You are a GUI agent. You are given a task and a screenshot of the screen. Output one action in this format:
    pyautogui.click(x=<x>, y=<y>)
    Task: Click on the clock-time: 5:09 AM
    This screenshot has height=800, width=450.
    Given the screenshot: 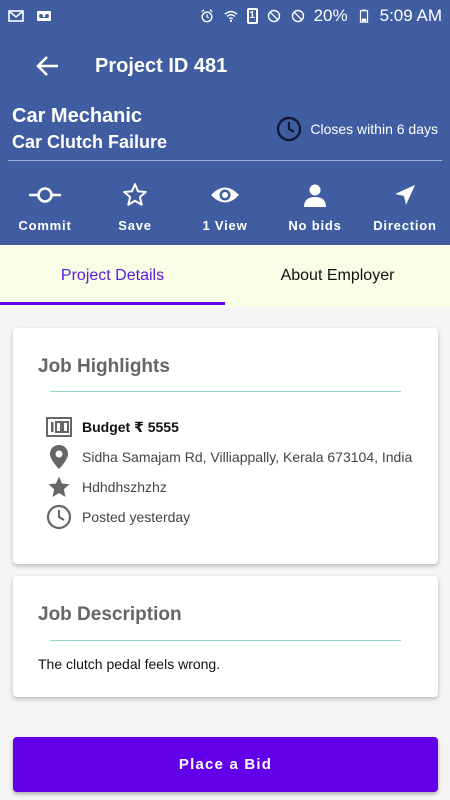 What is the action you would take?
    pyautogui.click(x=410, y=15)
    